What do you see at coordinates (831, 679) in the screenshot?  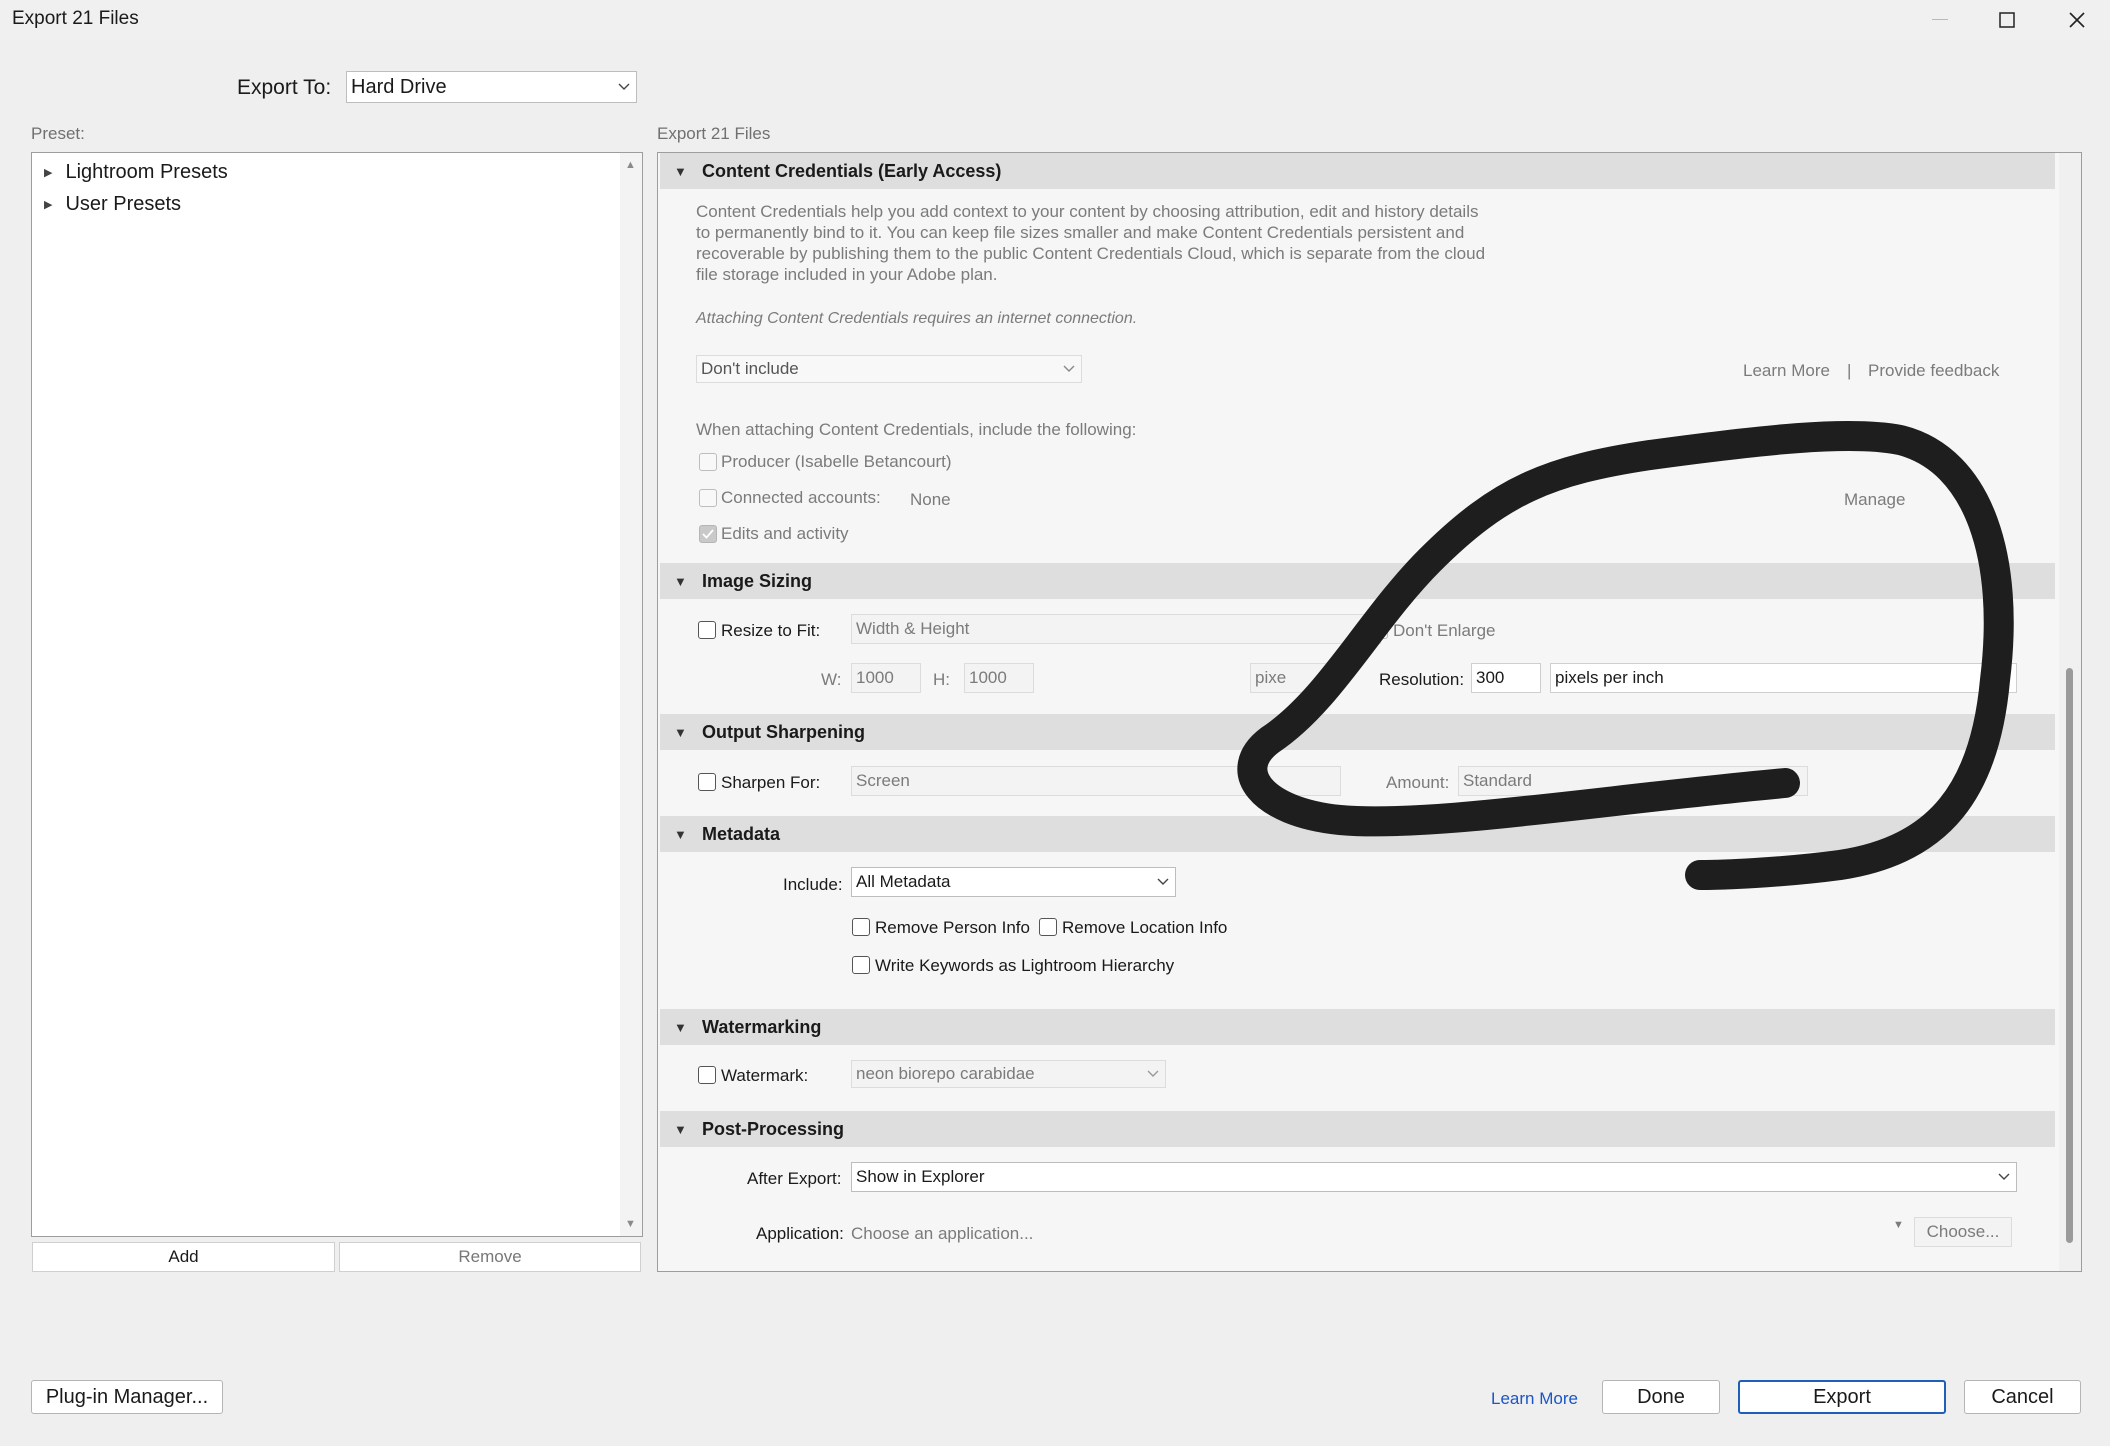 I see `width-label: W:` at bounding box center [831, 679].